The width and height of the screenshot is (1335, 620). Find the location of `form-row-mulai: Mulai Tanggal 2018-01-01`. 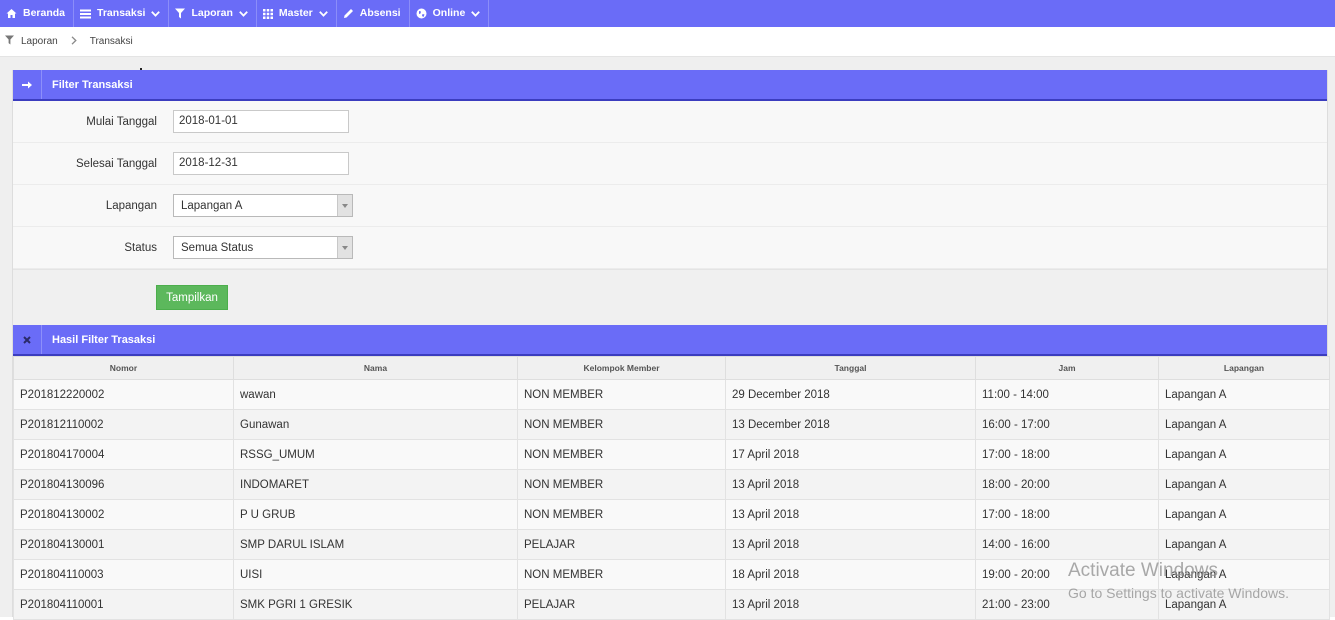

form-row-mulai: Mulai Tanggal 2018-01-01 is located at coordinates (670, 122).